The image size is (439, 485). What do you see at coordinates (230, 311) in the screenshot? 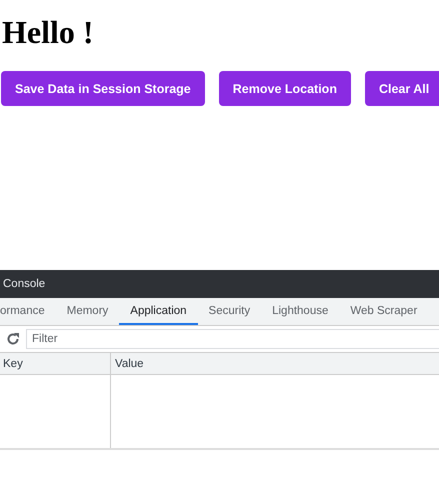
I see `panel-tab: Security` at bounding box center [230, 311].